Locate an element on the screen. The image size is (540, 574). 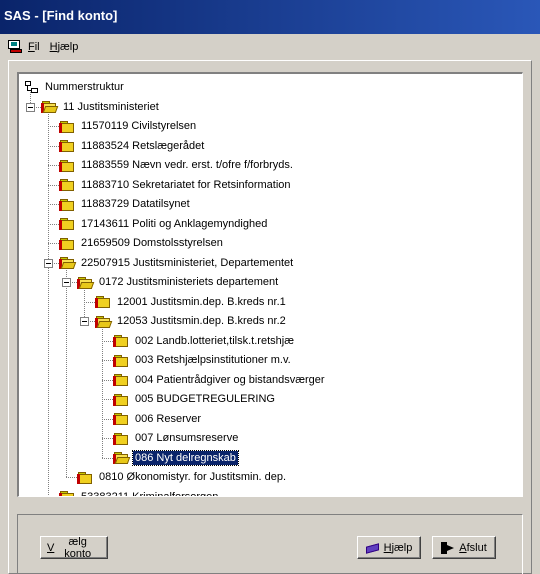
tree-node-n006: 006 Reserver is located at coordinates (158, 419).